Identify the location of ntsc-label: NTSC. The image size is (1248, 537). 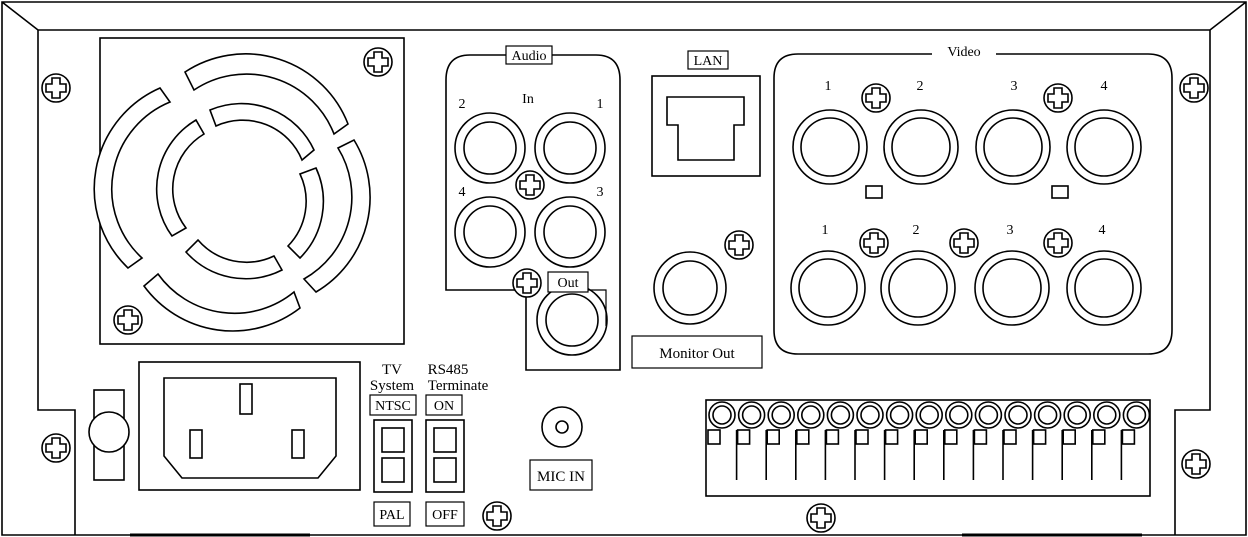
(393, 406).